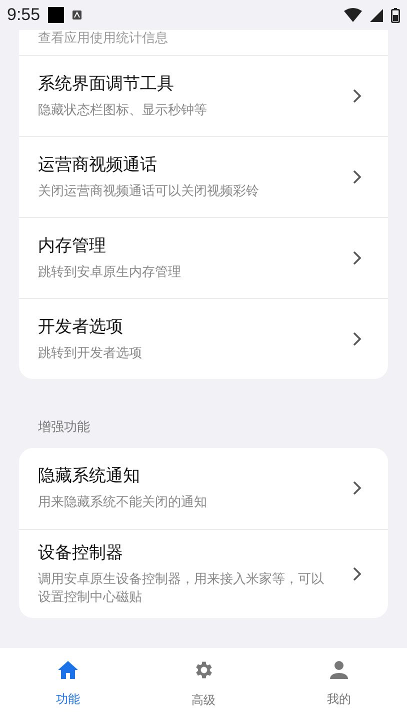 The image size is (407, 720). What do you see at coordinates (106, 84) in the screenshot?
I see `row-title: 系统界面调节工具` at bounding box center [106, 84].